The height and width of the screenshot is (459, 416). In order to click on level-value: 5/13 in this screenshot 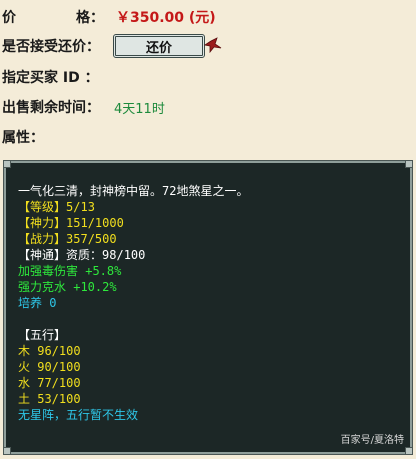, I will do `click(80, 207)`.